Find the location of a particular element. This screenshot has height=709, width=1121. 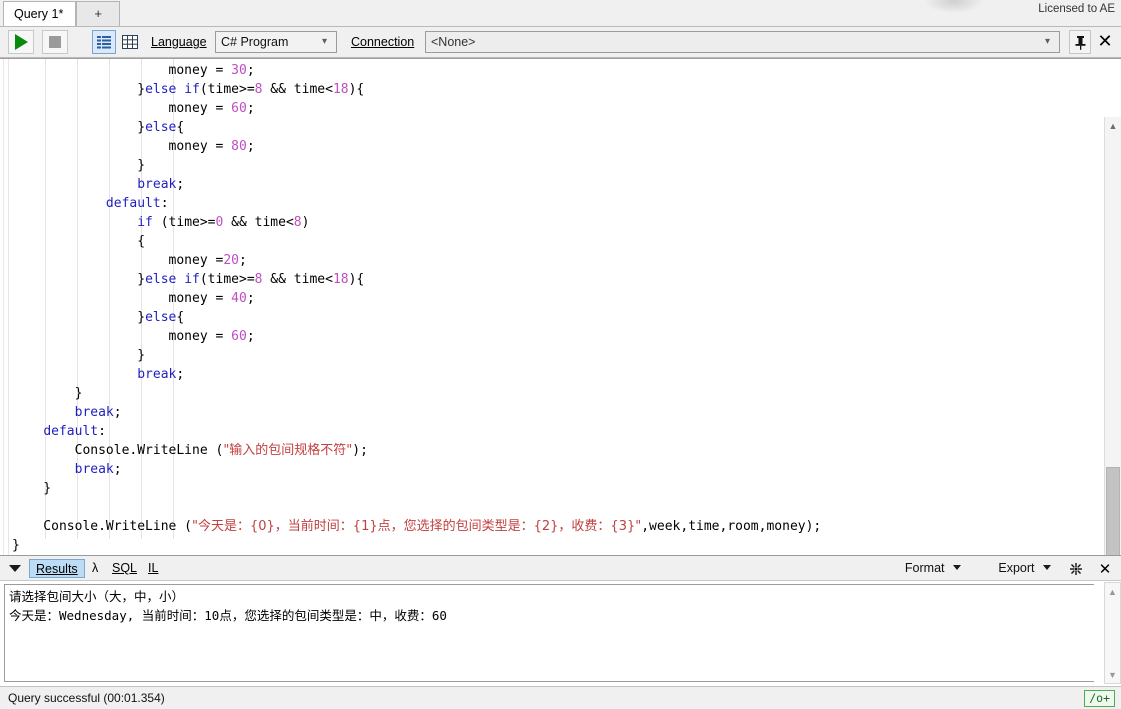

results-vertical-scrollbar: ▲ ▼ is located at coordinates (1112, 633).